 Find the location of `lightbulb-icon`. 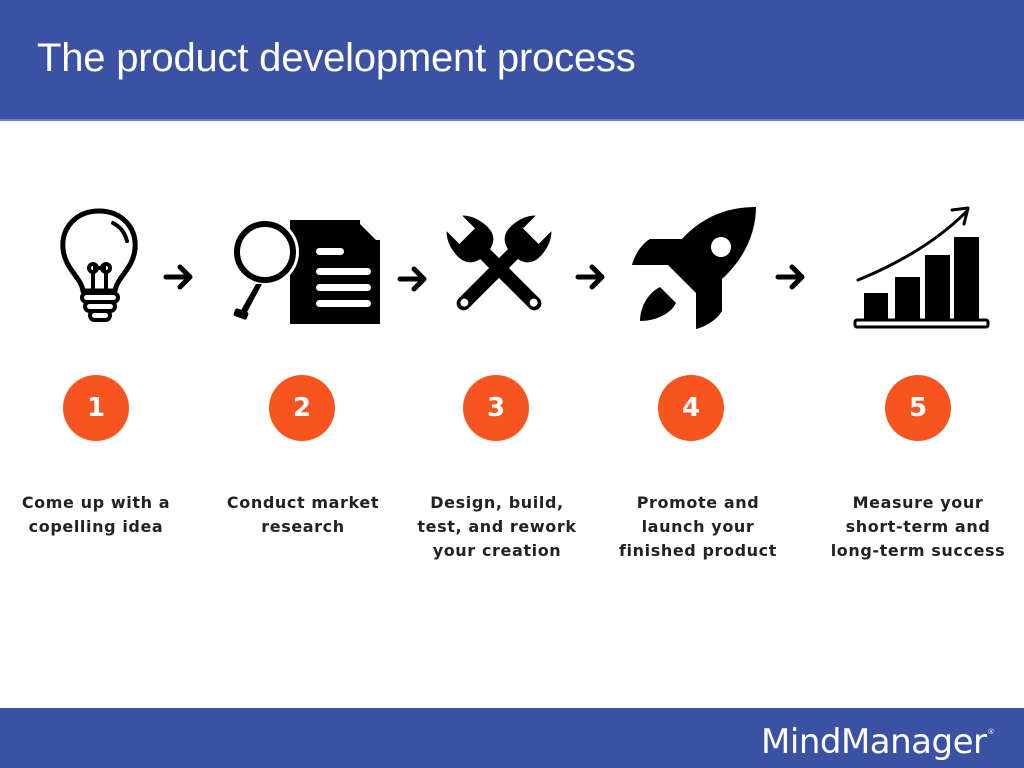

lightbulb-icon is located at coordinates (99, 265).